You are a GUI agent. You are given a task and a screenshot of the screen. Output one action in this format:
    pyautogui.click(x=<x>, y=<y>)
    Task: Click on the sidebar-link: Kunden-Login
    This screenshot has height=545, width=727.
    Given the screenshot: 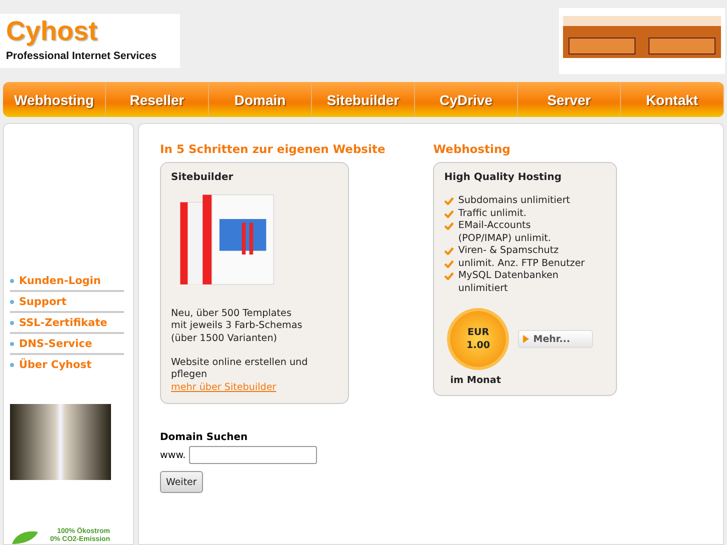 What is the action you would take?
    pyautogui.click(x=67, y=281)
    